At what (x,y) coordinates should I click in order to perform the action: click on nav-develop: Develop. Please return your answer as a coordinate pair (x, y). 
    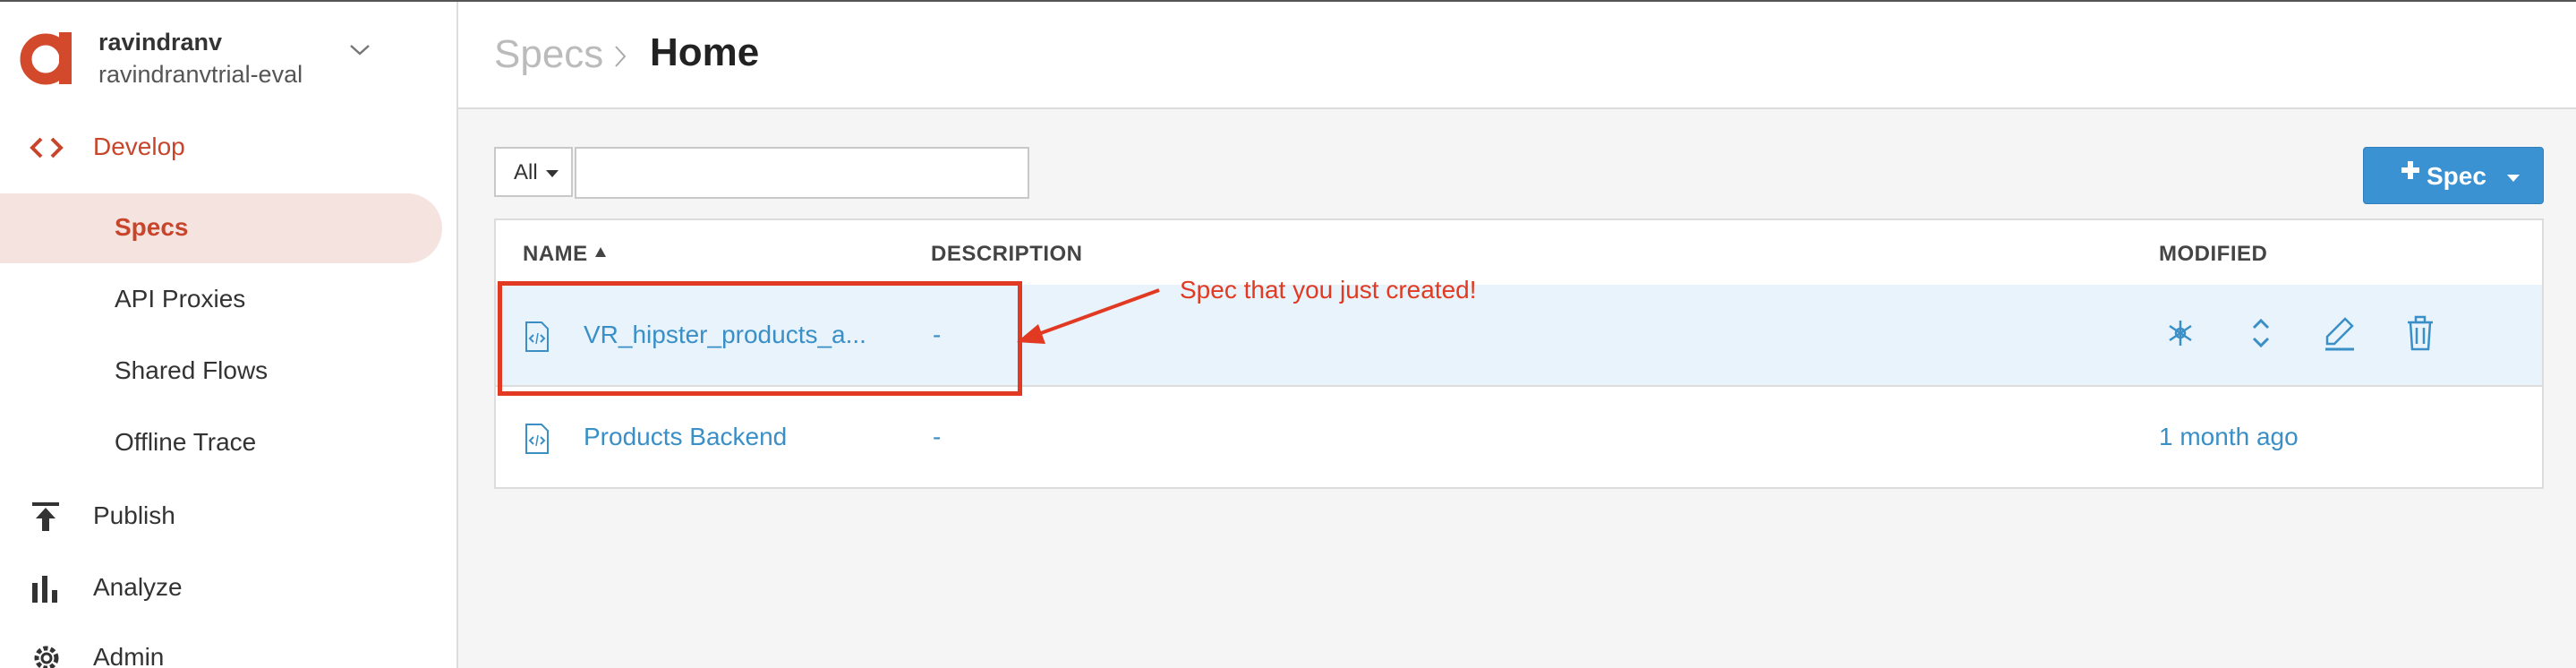
    Looking at the image, I should click on (228, 147).